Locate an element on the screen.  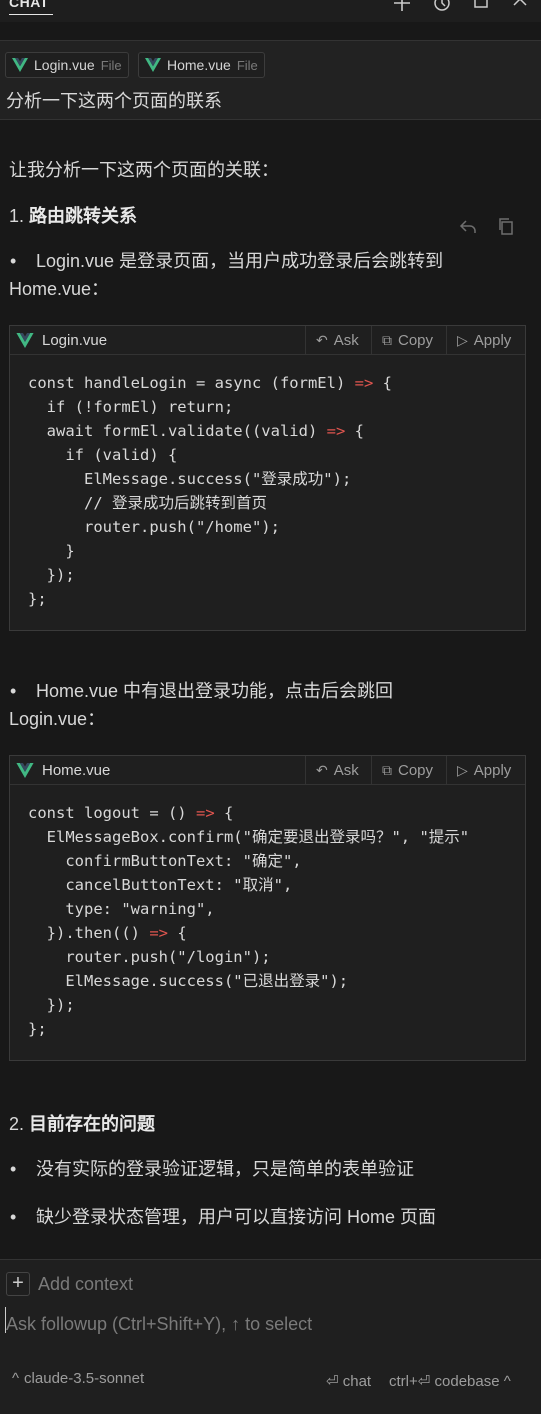
chat-header: CHAT is located at coordinates (270, 11).